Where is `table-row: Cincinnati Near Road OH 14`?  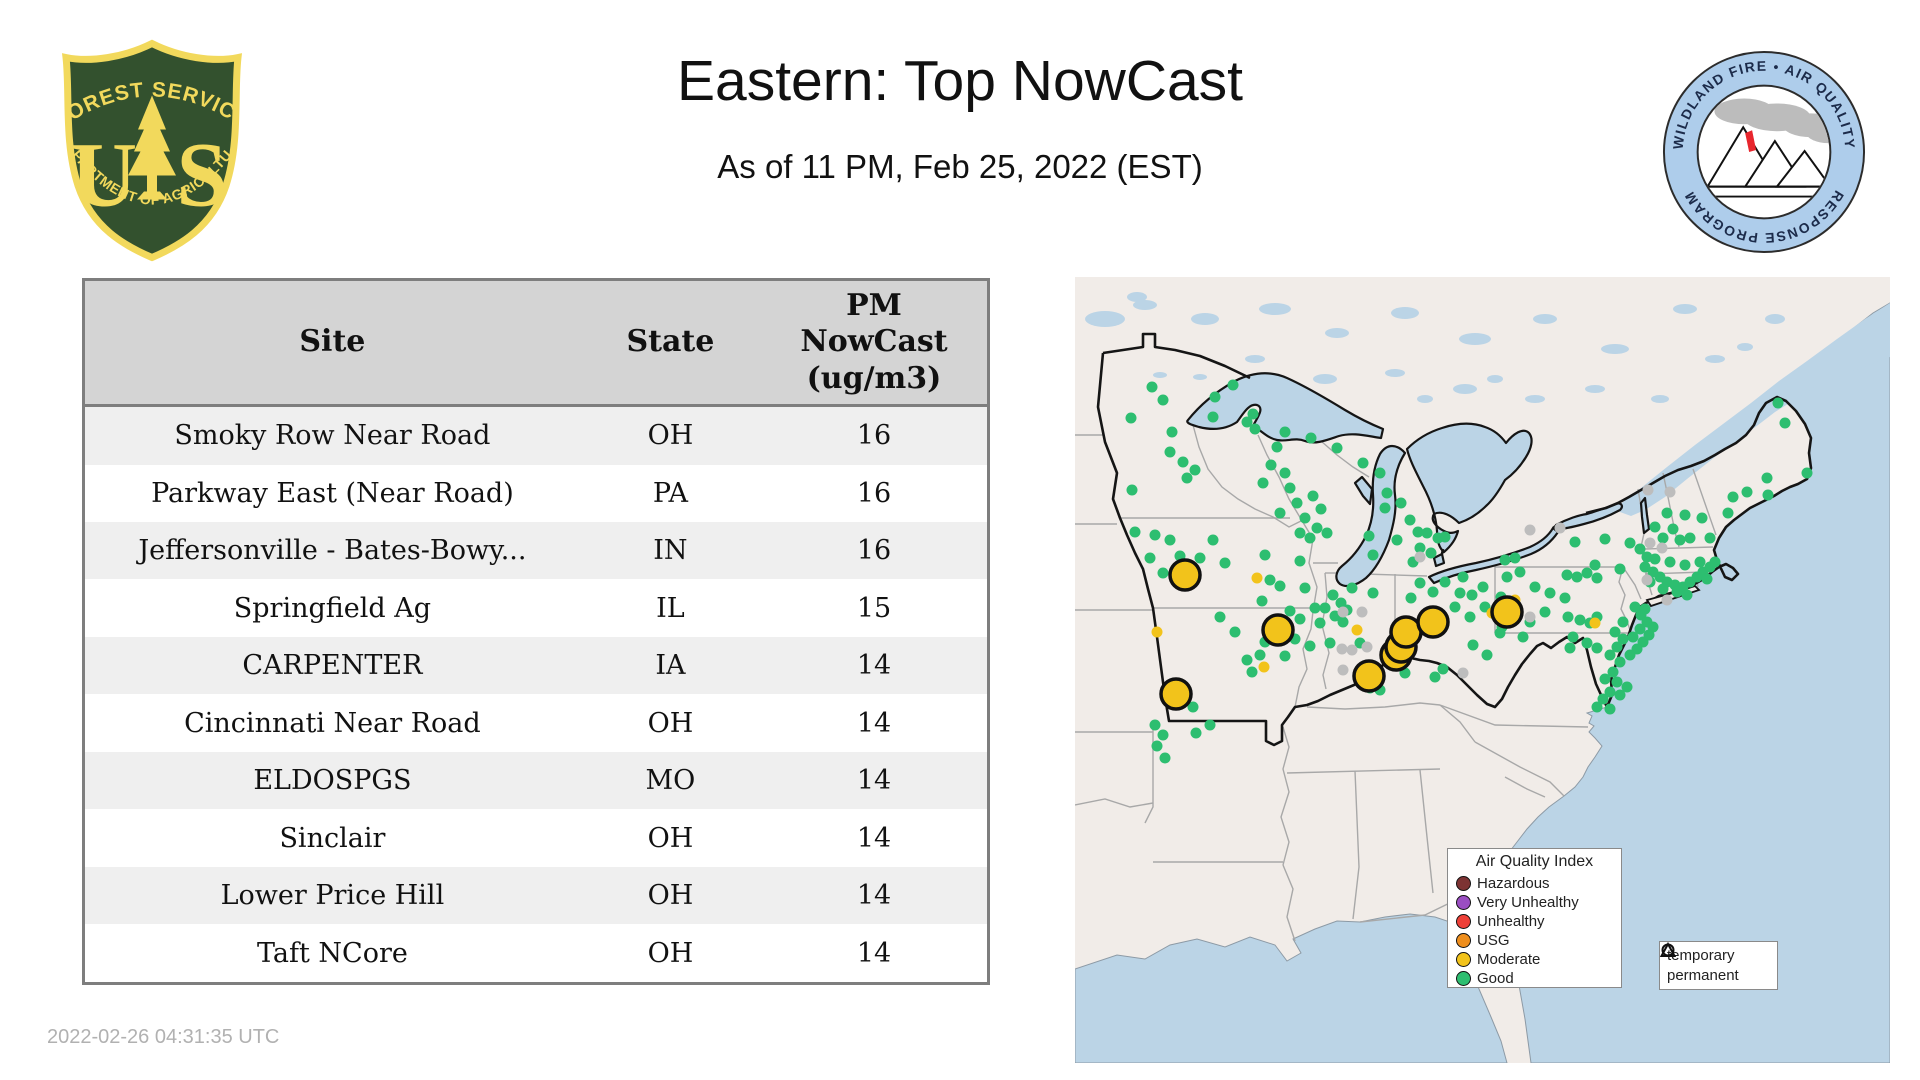
table-row: Cincinnati Near Road OH 14 is located at coordinates (536, 723).